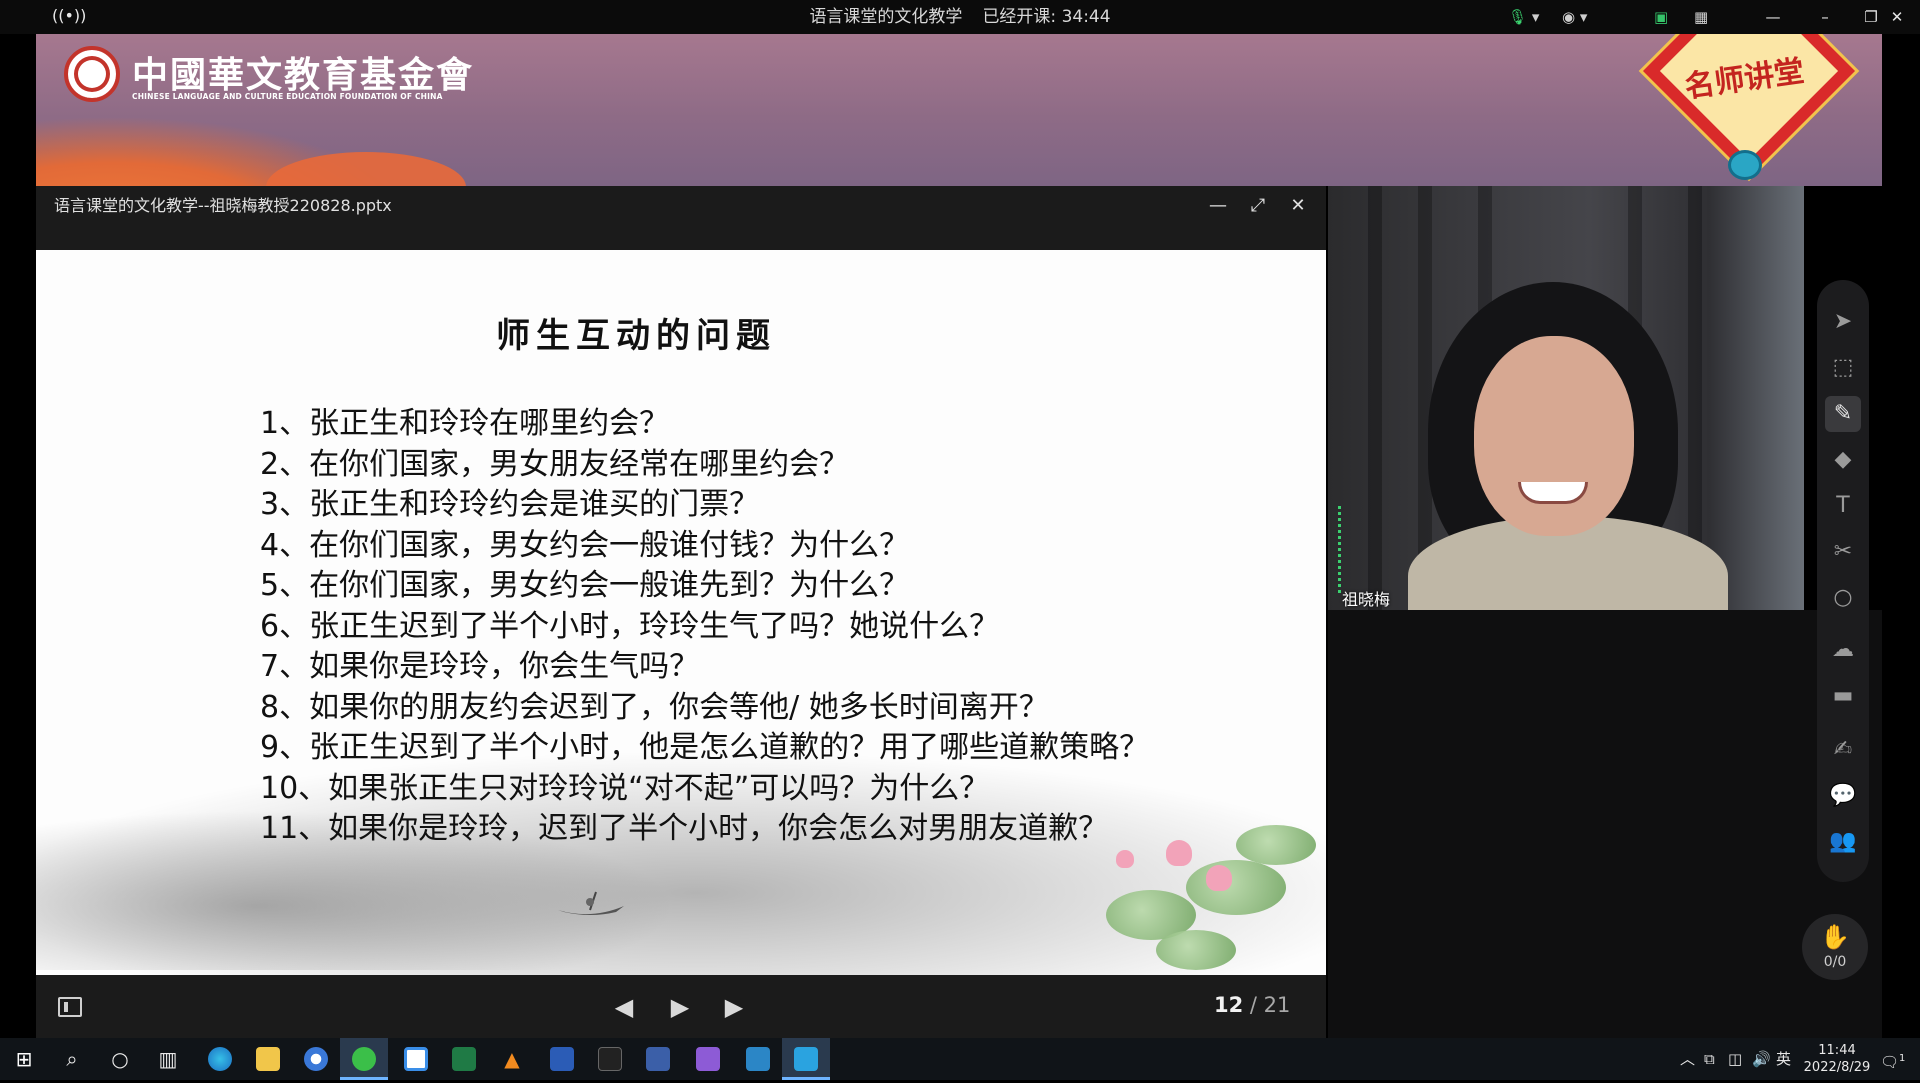 Image resolution: width=1920 pixels, height=1083 pixels. I want to click on teacher-video: 祖晓梅, so click(1566, 398).